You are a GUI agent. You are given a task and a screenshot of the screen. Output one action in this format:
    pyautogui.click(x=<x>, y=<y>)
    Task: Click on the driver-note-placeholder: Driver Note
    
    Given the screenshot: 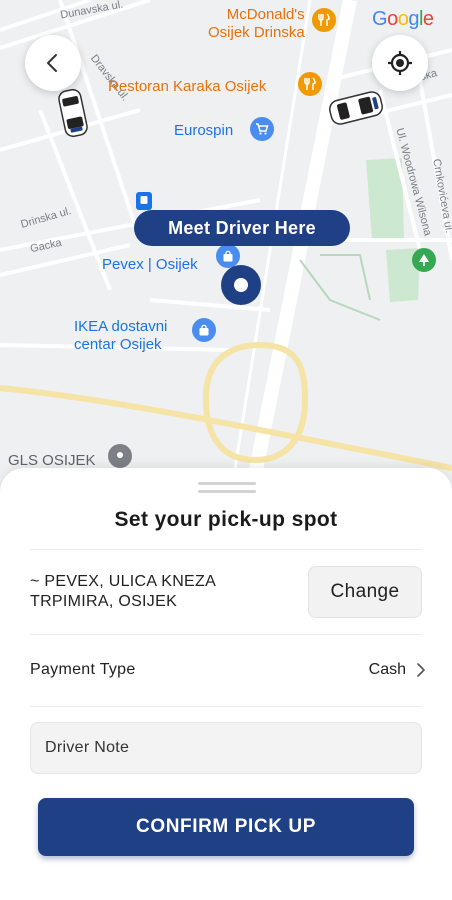 What is the action you would take?
    pyautogui.click(x=87, y=747)
    